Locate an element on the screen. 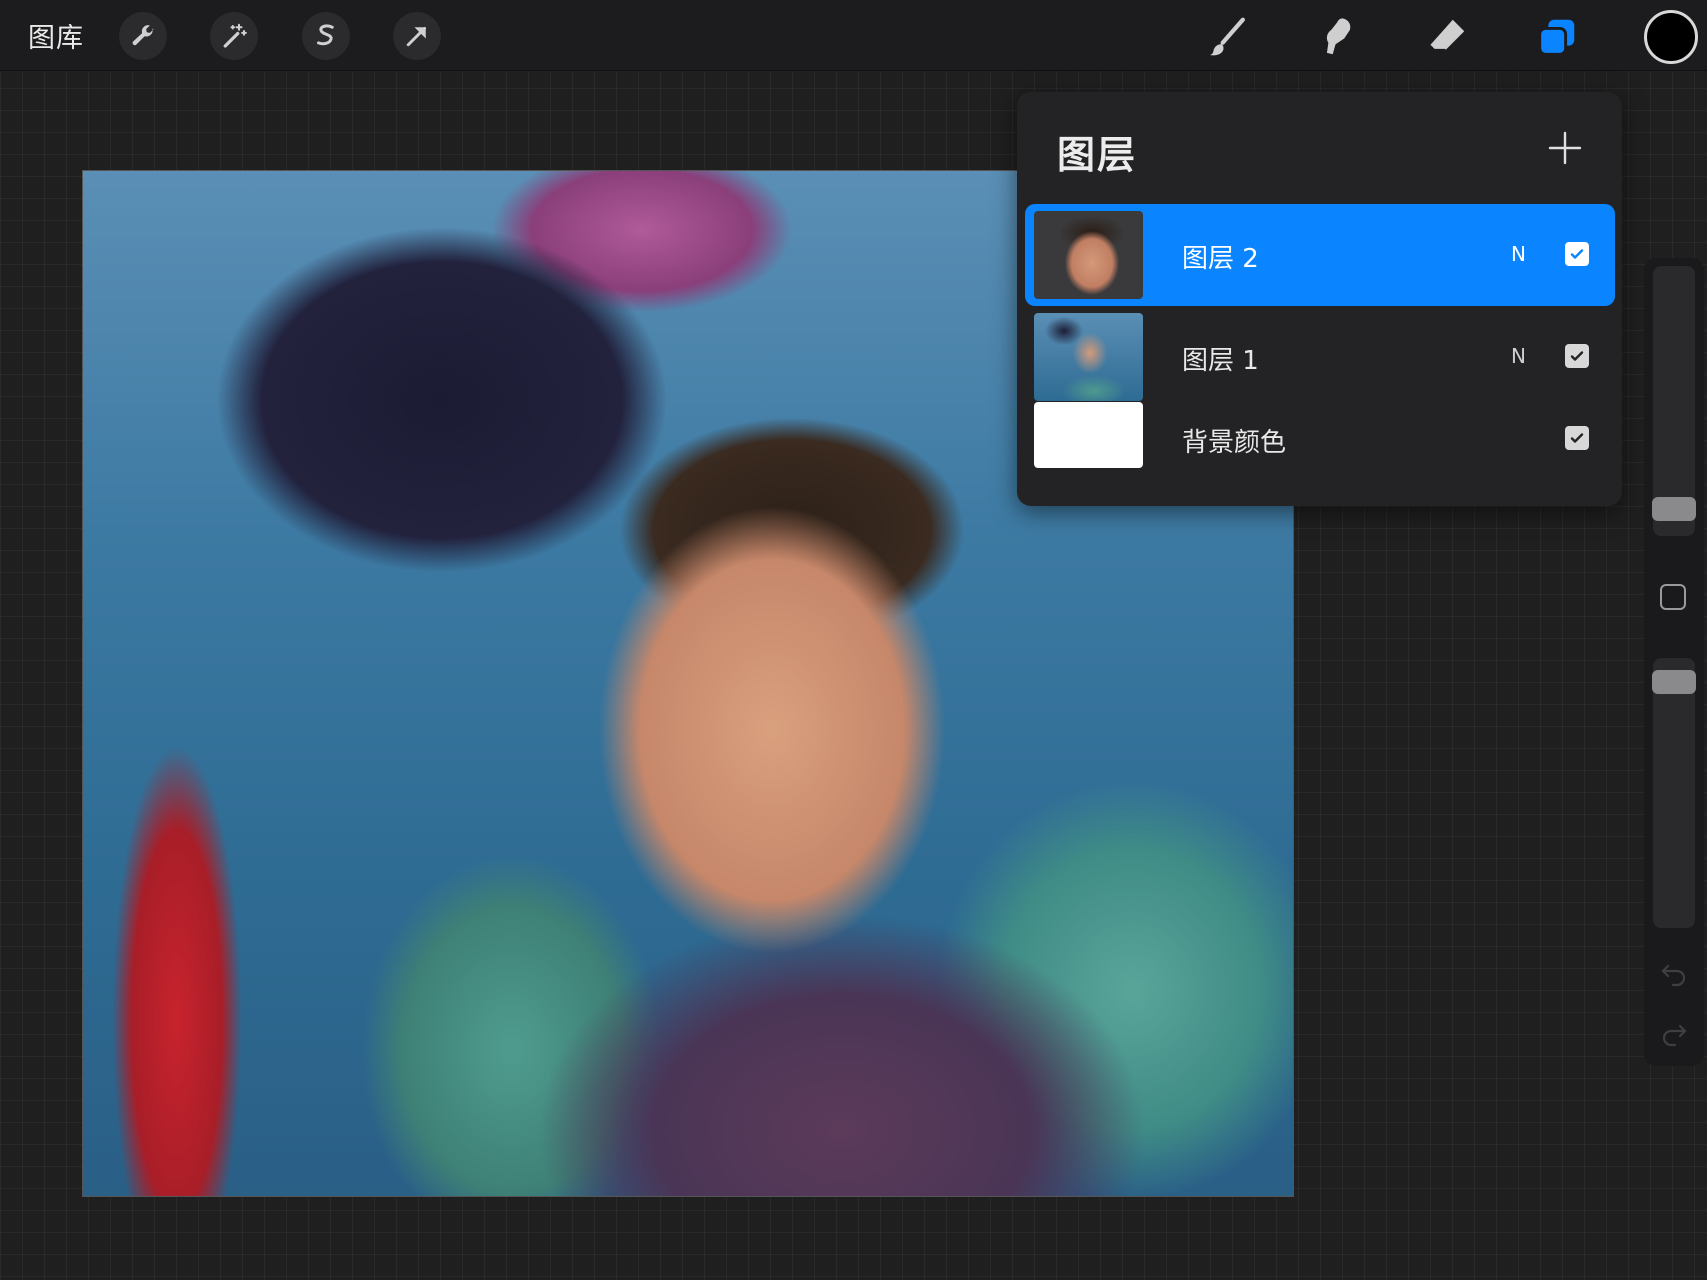  brush-tool-button is located at coordinates (1227, 37).